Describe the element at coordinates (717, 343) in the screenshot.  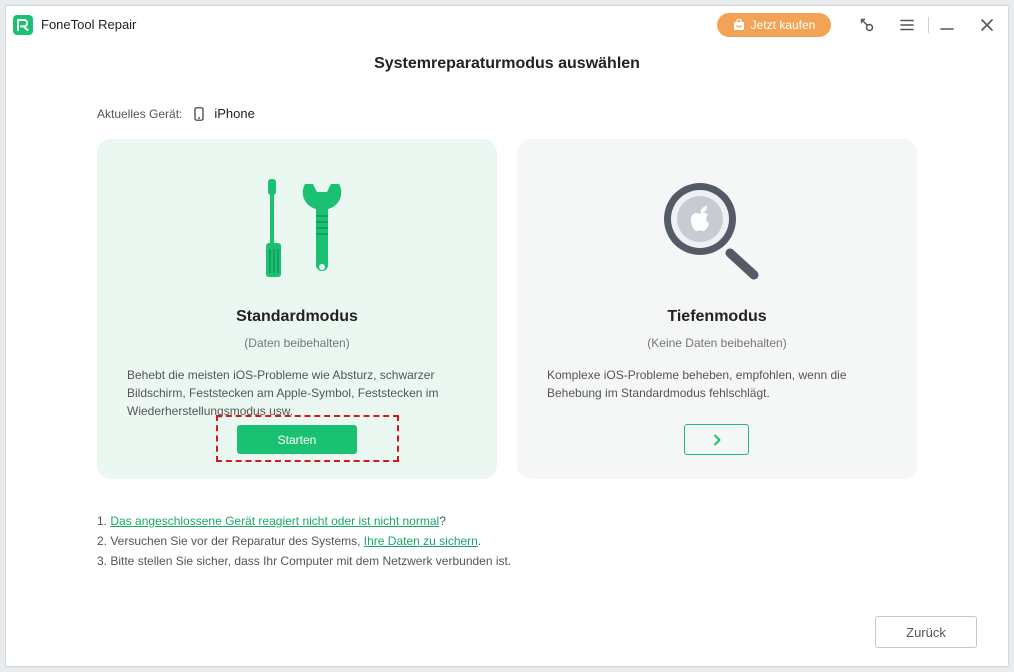
I see `deep-mode-subtitle: (Keine Daten beibehalten)` at that location.